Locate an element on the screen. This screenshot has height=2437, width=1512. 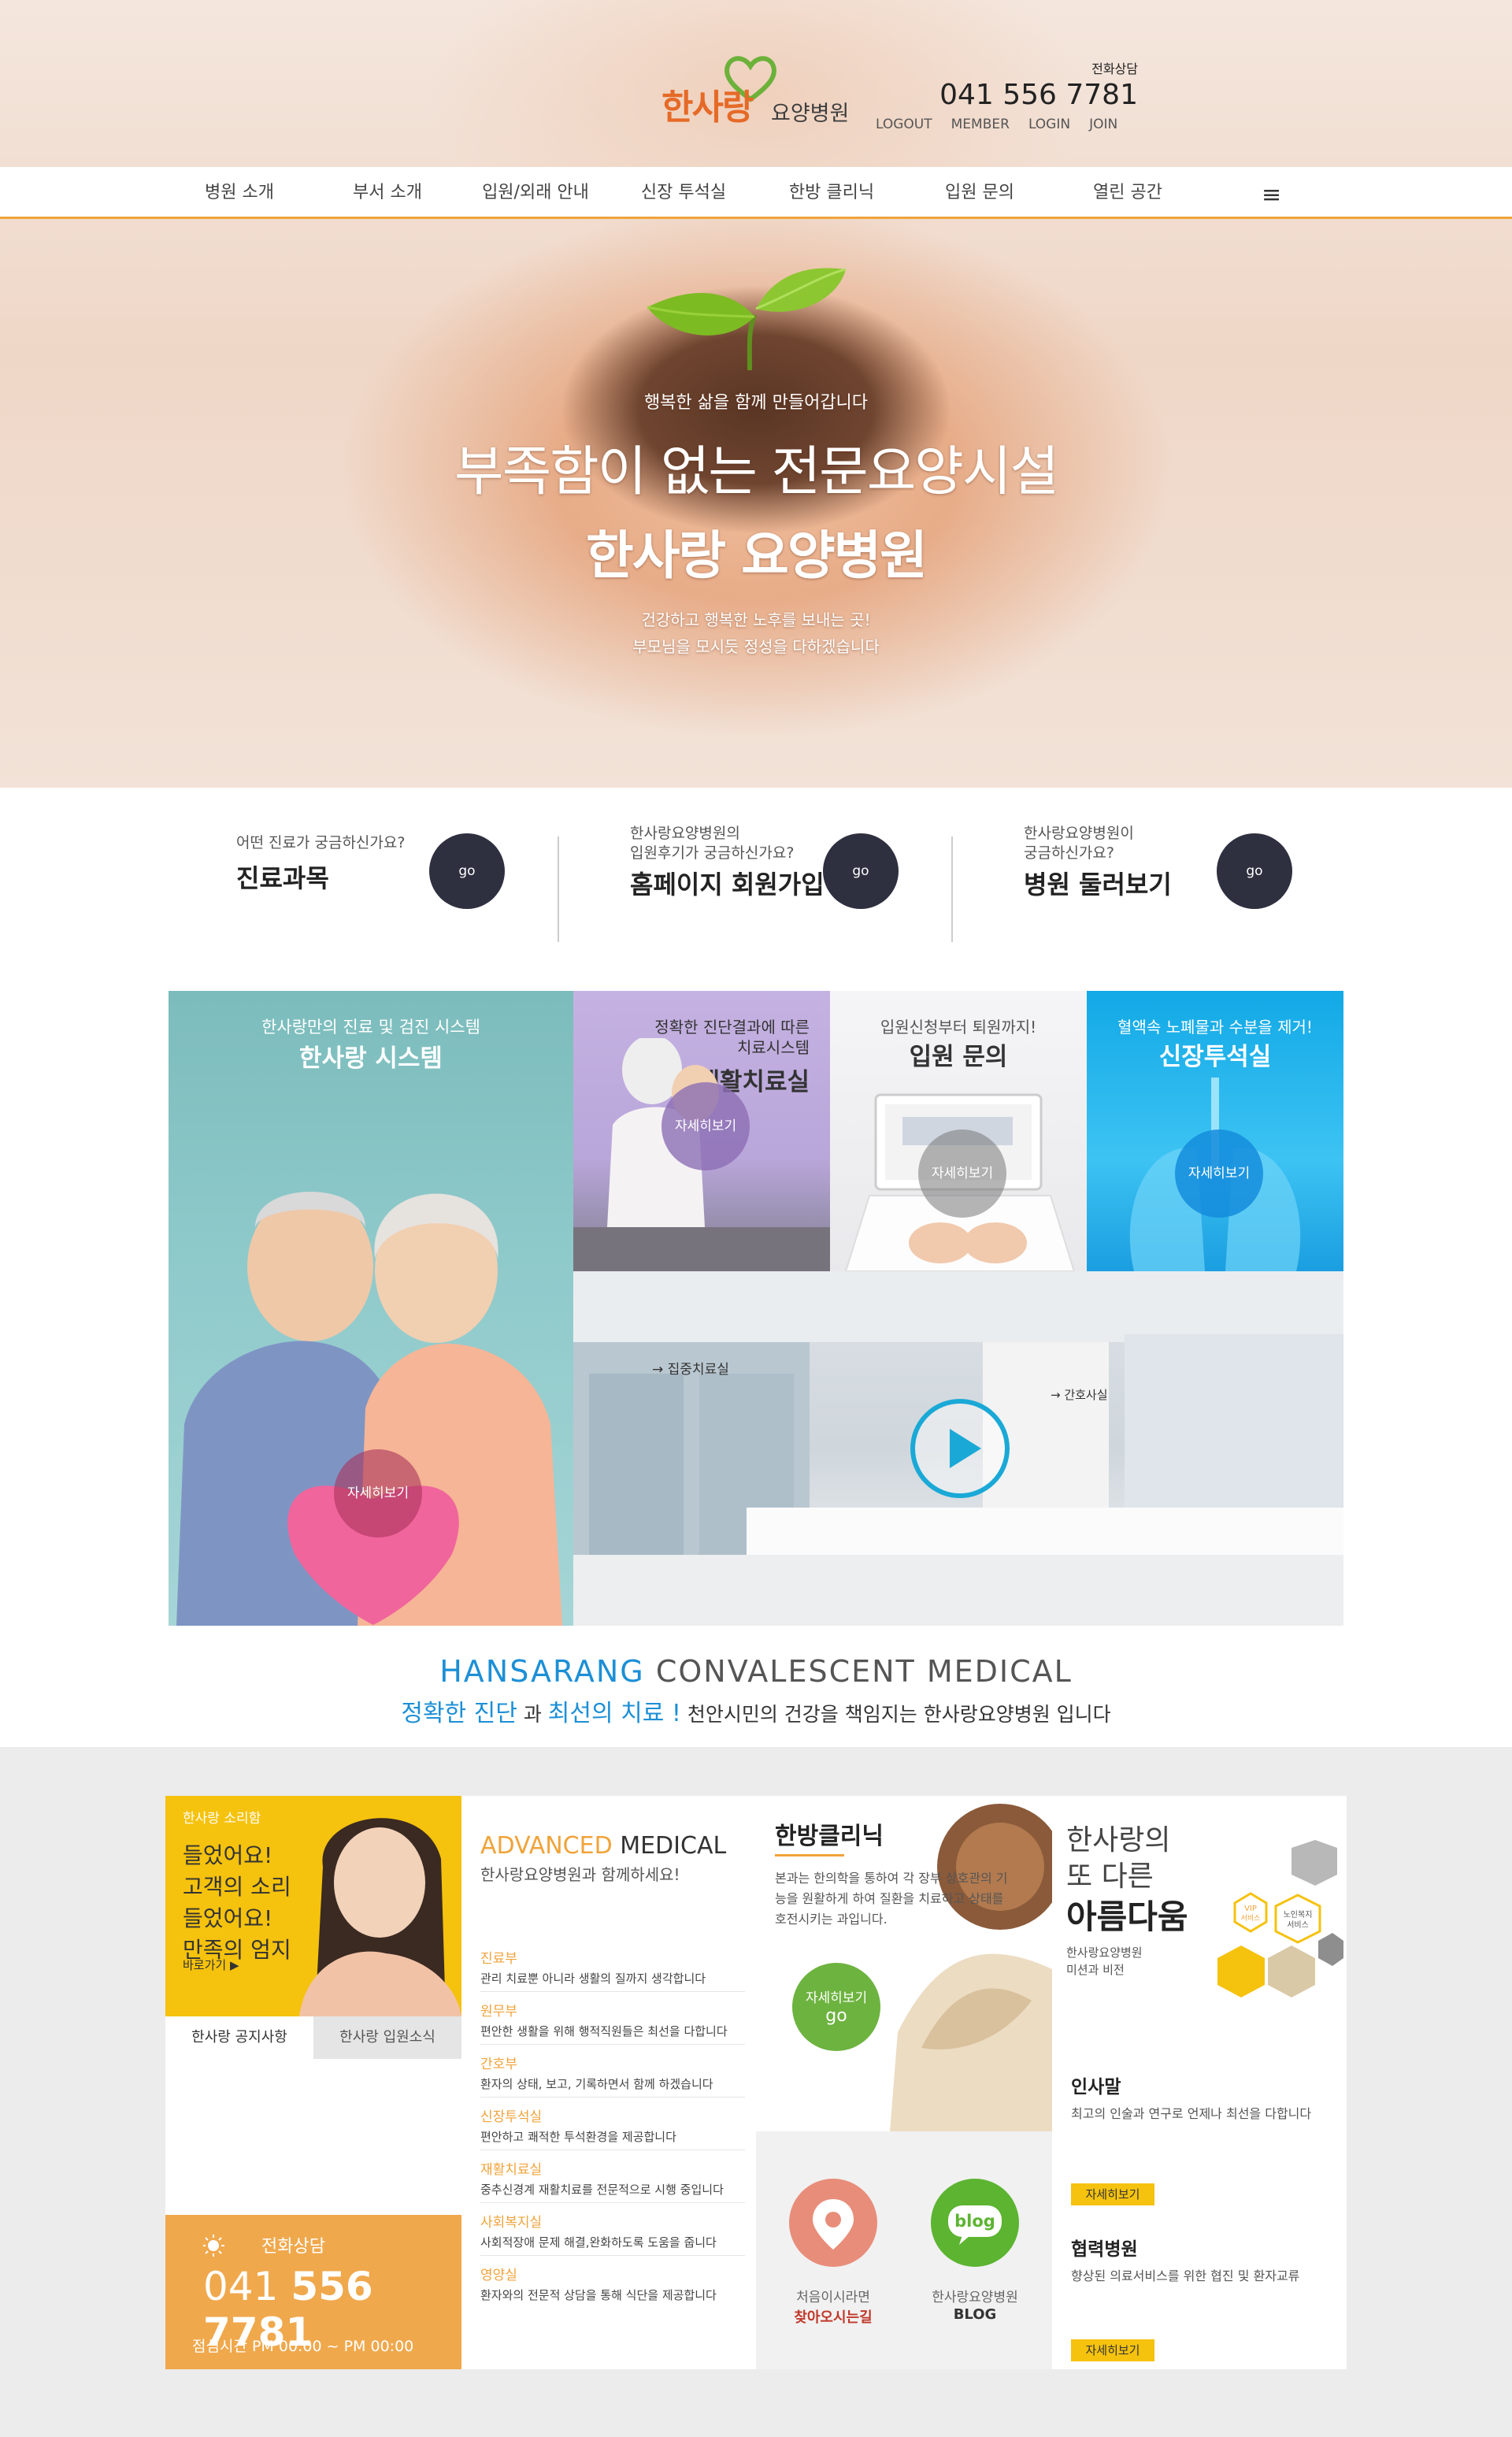
department-item: 원무부 편안한 생활을 위해 행적직원들은 최선을 다합니다 is located at coordinates (612, 2023).